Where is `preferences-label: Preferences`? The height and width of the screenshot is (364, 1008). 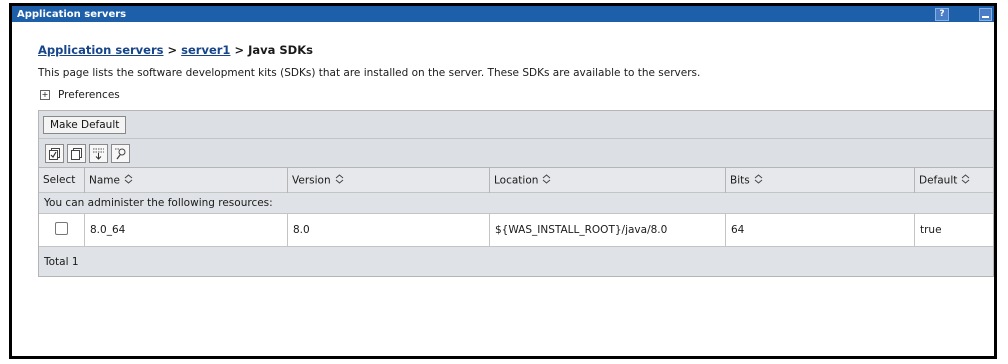 preferences-label: Preferences is located at coordinates (89, 95).